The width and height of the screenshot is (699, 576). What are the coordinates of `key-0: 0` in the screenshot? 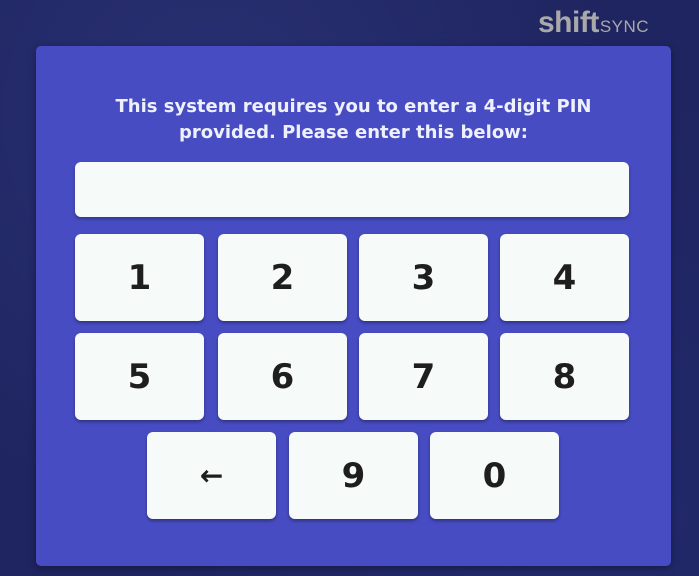 It's located at (494, 475).